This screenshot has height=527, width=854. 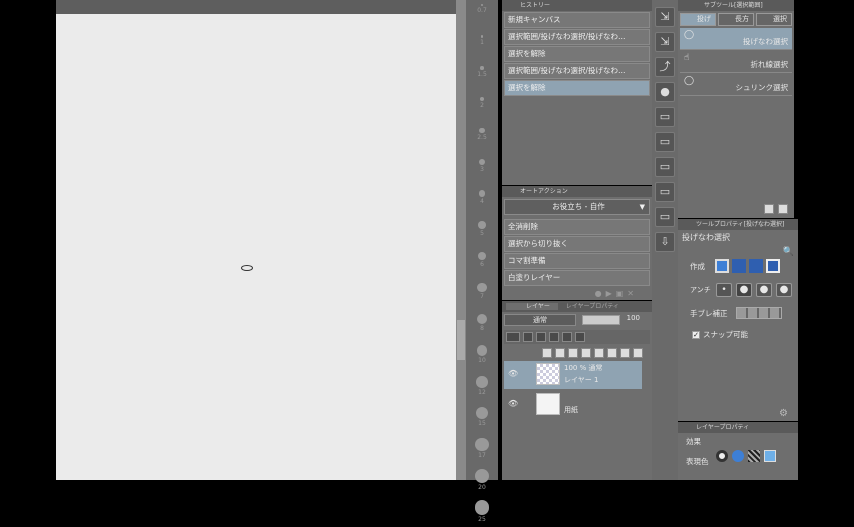 I want to click on mode-intersect-icon, so click(x=773, y=266).